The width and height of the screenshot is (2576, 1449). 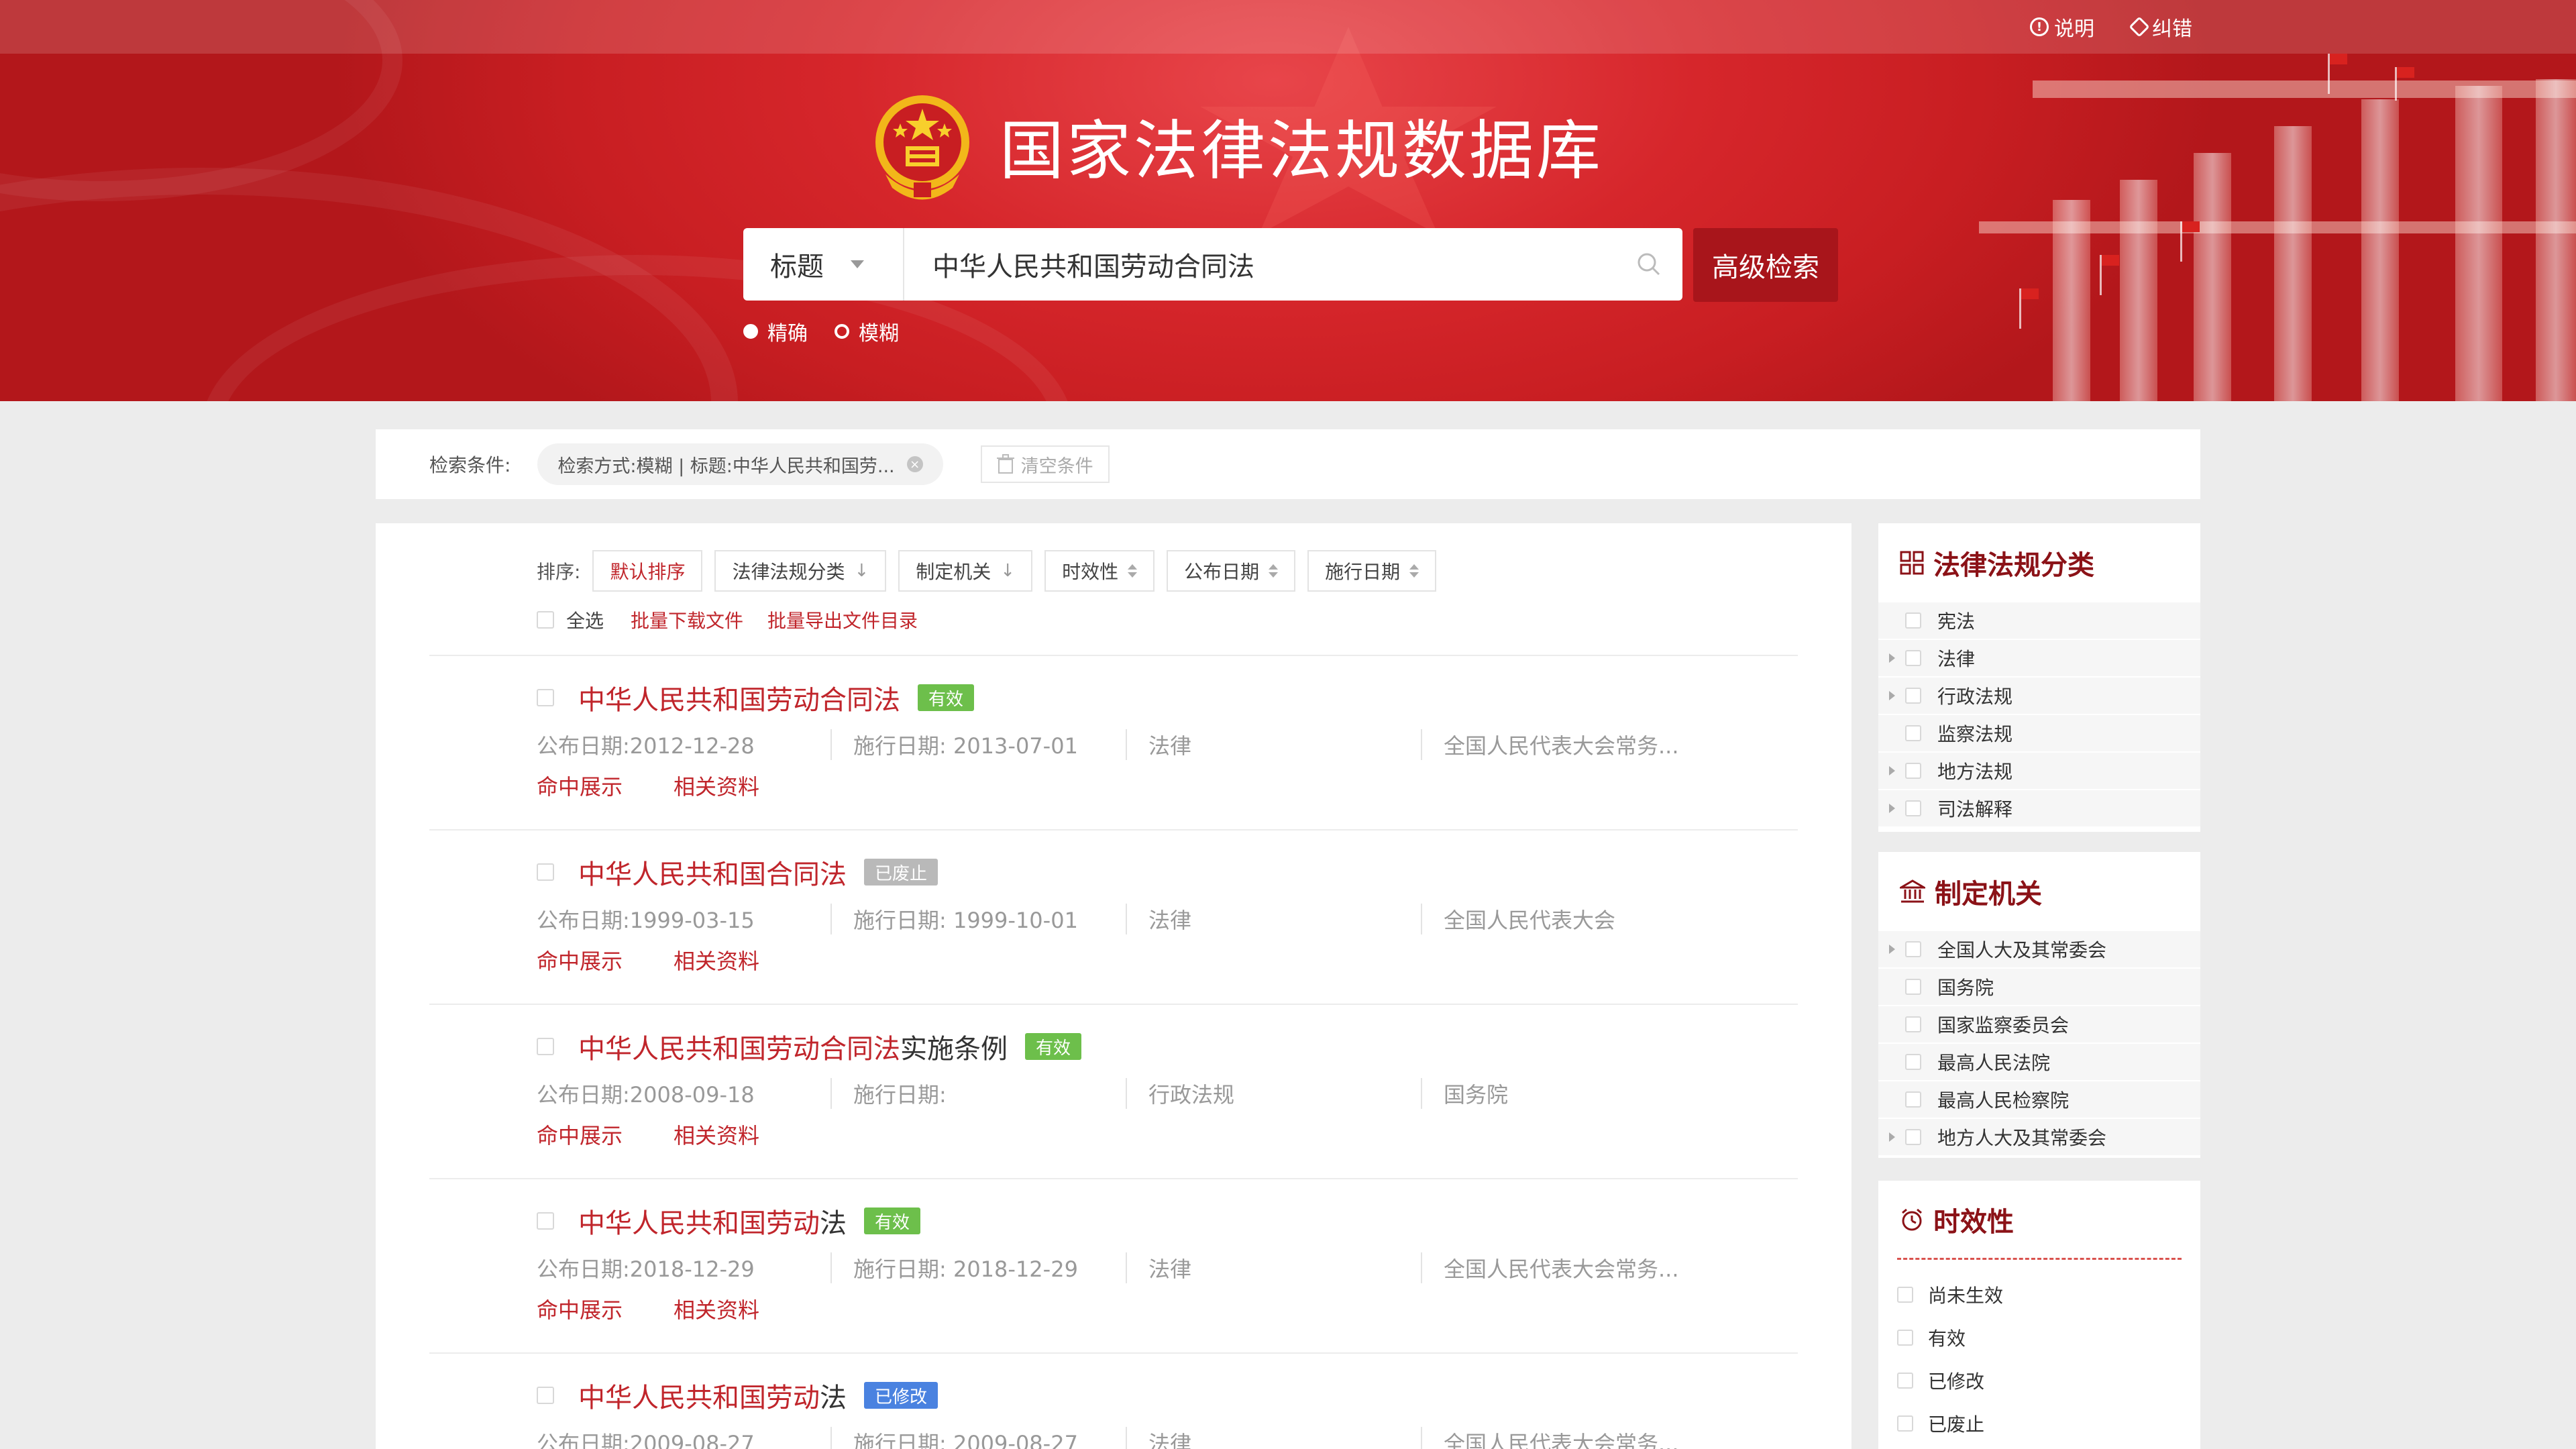 What do you see at coordinates (1259, 264) in the screenshot?
I see `search-input` at bounding box center [1259, 264].